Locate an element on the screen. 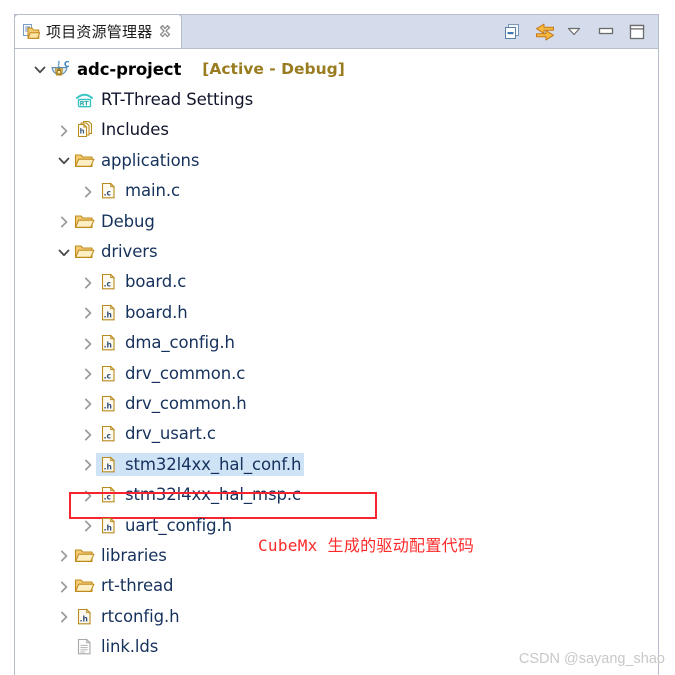  close-icon is located at coordinates (165, 31).